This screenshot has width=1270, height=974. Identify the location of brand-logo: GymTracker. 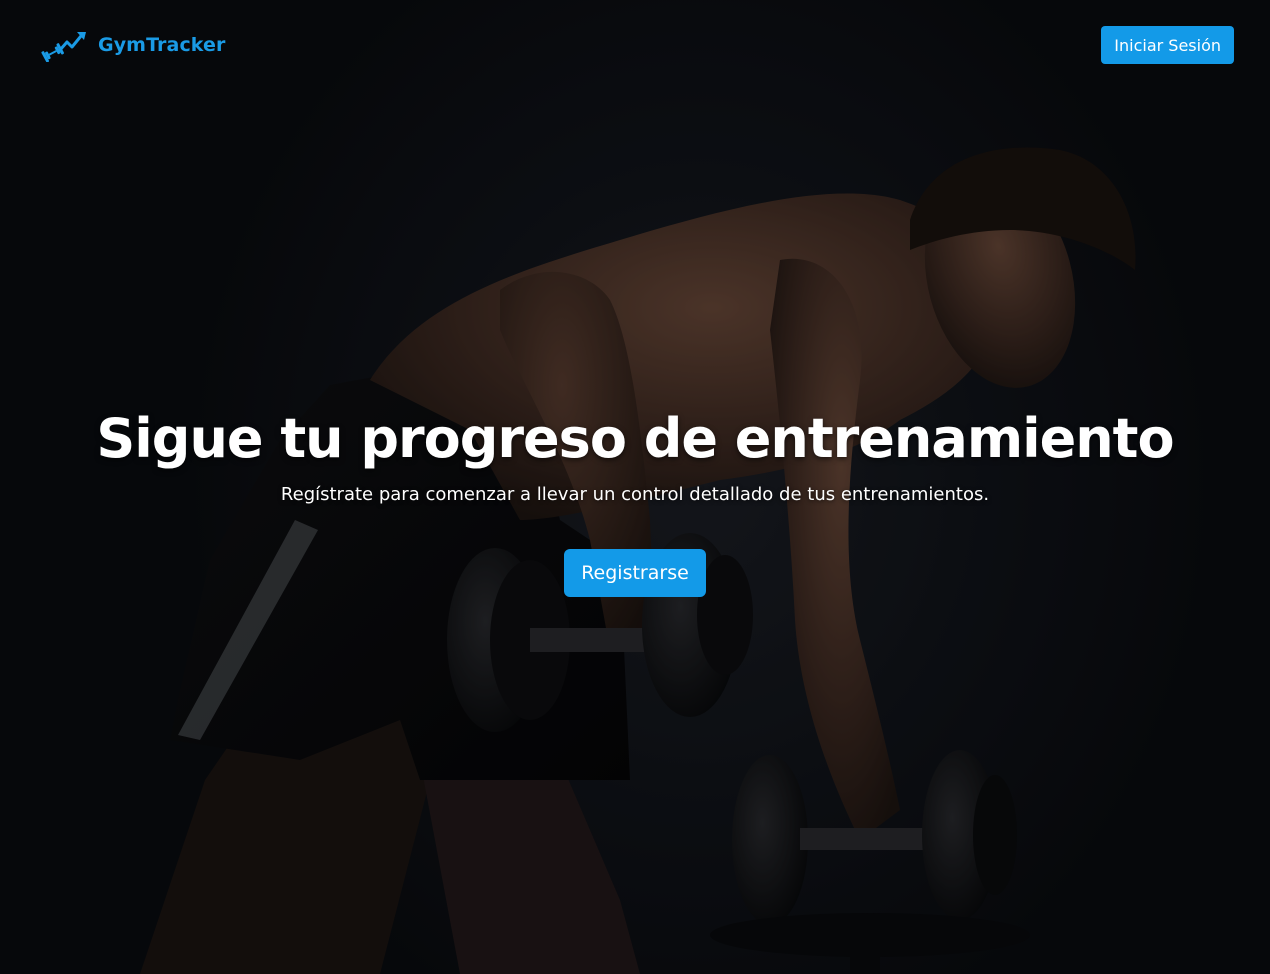
(133, 45).